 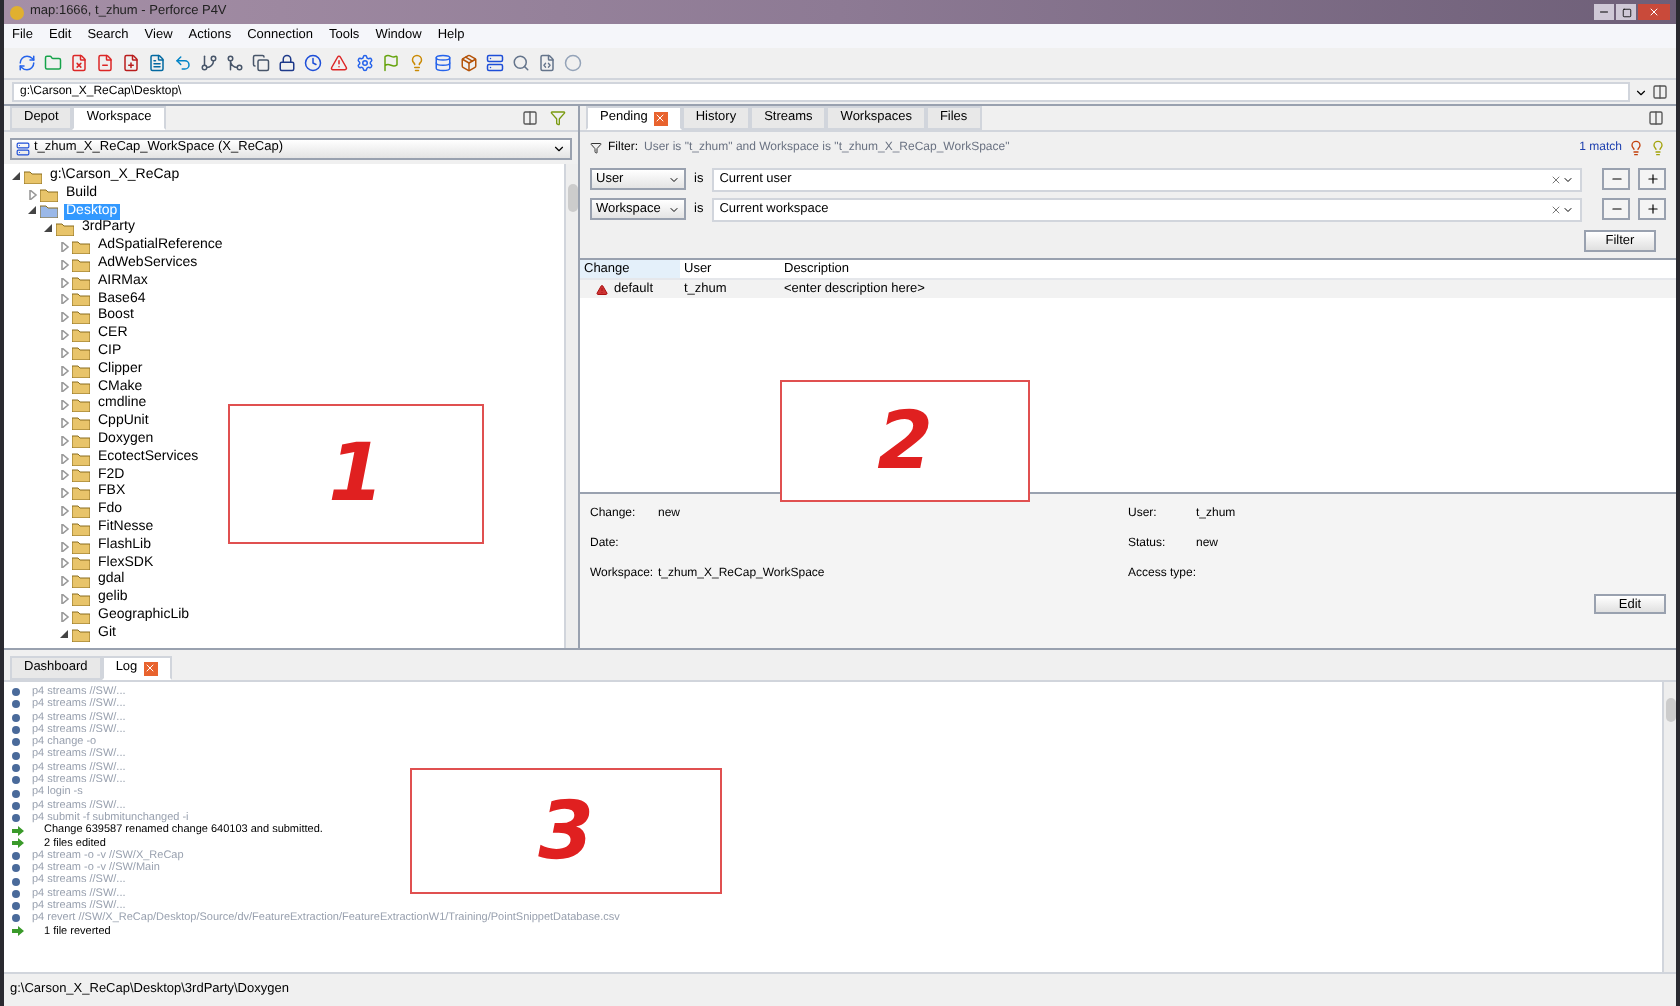 I want to click on annotation-number: 1, so click(x=356, y=474).